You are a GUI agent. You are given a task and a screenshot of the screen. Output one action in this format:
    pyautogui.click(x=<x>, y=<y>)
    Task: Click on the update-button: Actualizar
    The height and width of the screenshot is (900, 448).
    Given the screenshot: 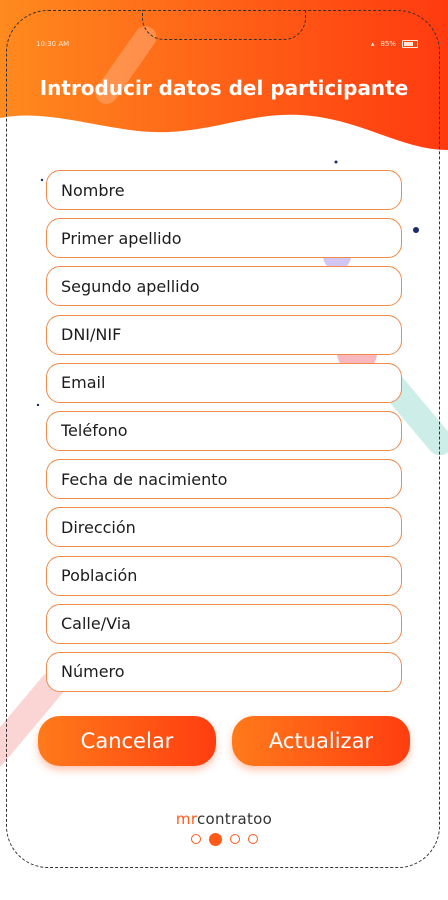 What is the action you would take?
    pyautogui.click(x=321, y=741)
    